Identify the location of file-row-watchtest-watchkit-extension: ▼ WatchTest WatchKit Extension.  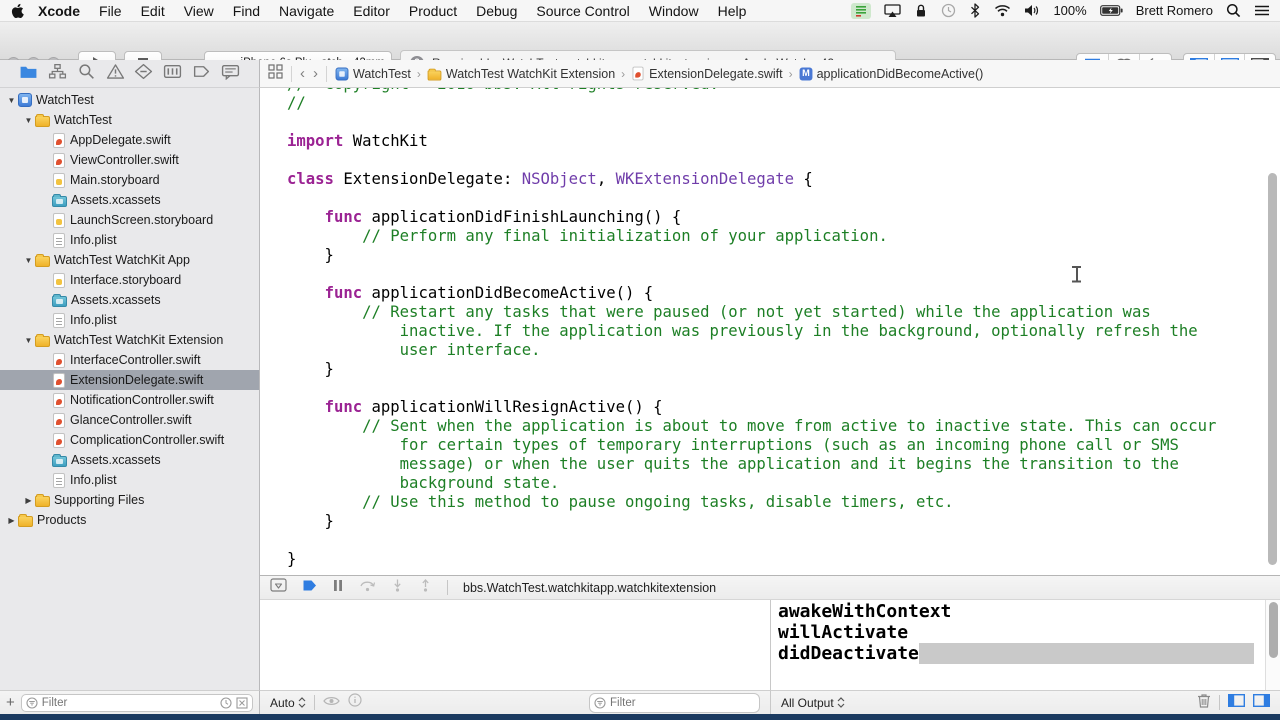
(129, 340).